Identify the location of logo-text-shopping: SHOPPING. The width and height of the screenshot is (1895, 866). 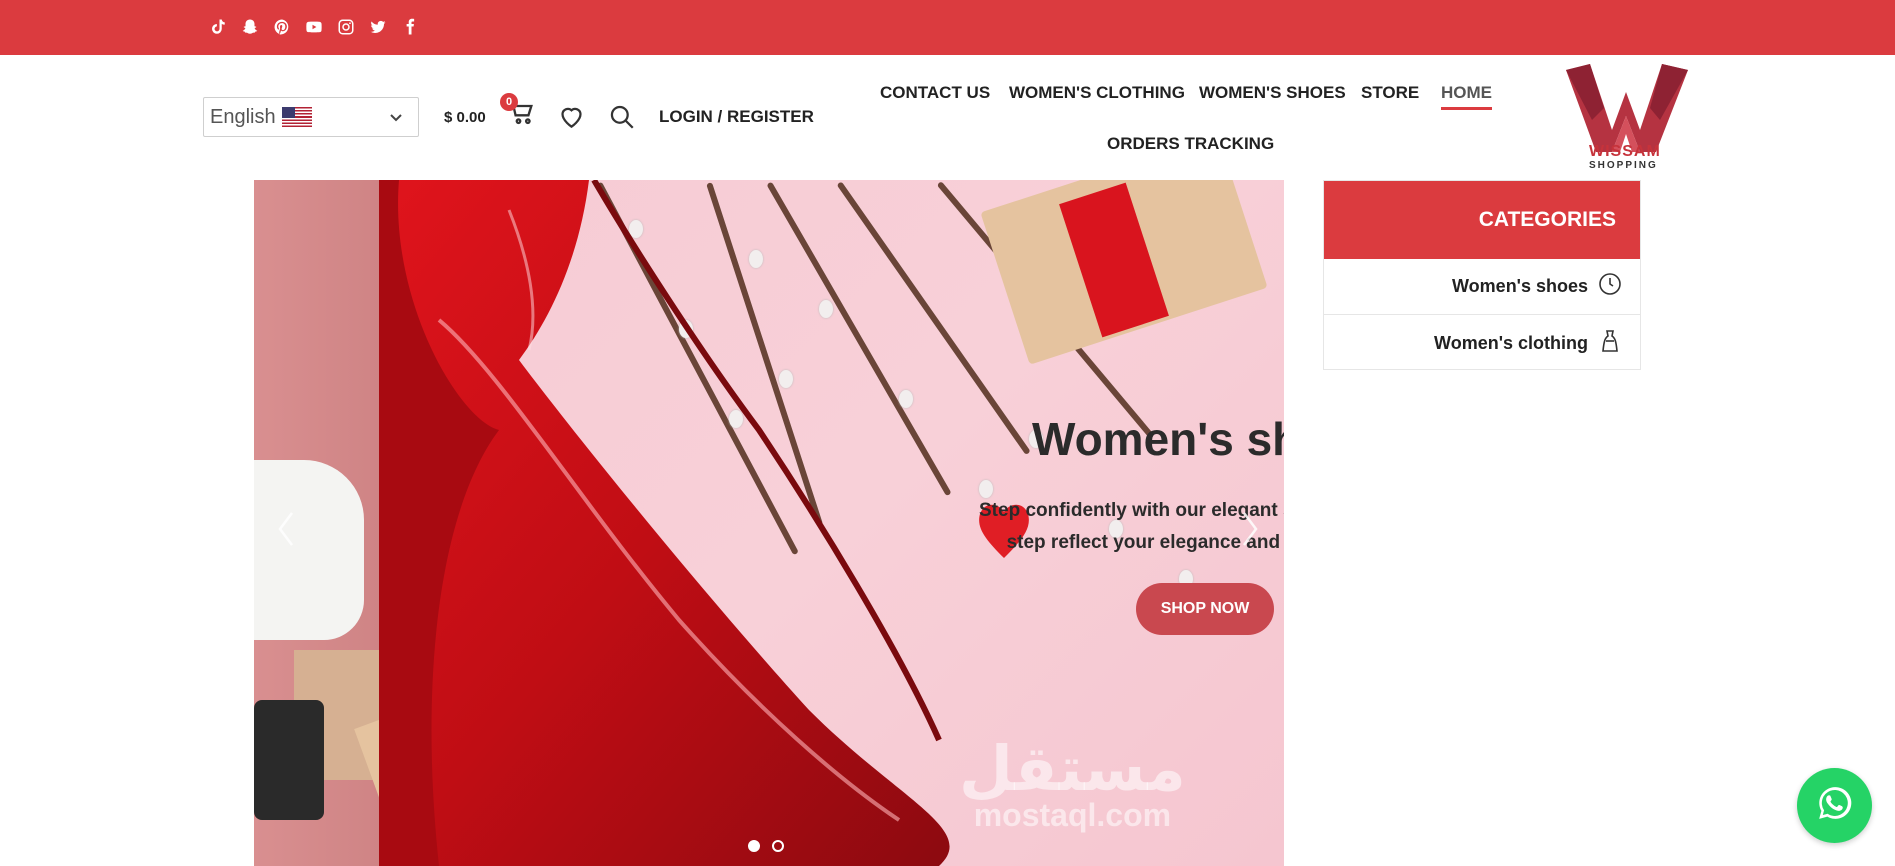
(1623, 165).